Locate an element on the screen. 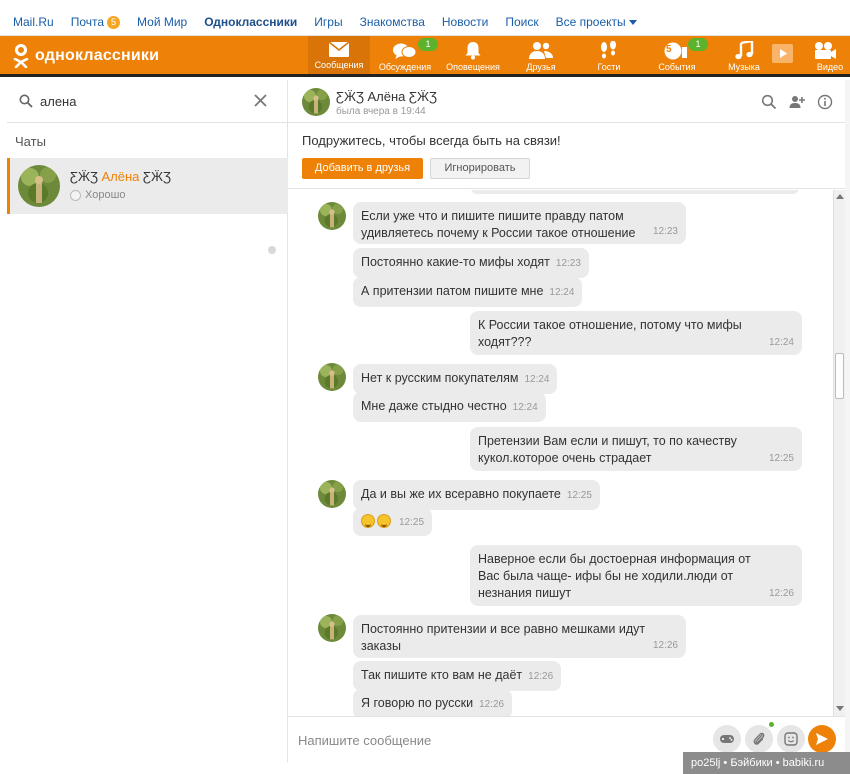  nav-friends: Друзья is located at coordinates (541, 55).